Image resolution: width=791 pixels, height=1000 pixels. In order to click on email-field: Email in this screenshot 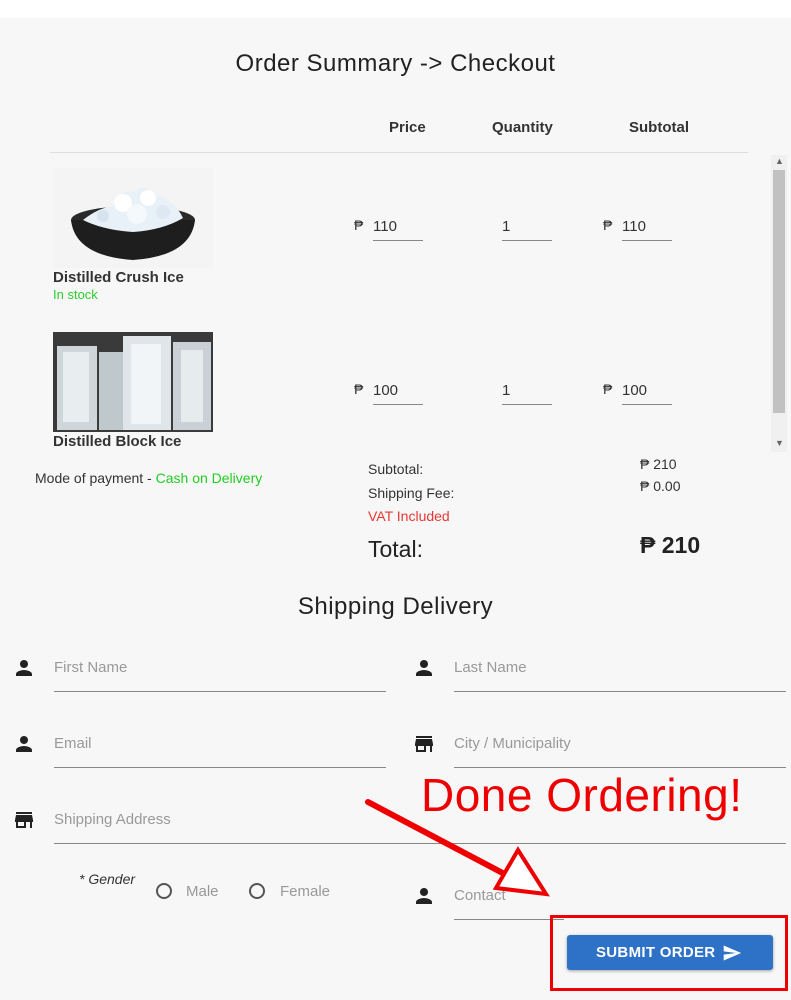, I will do `click(220, 747)`.